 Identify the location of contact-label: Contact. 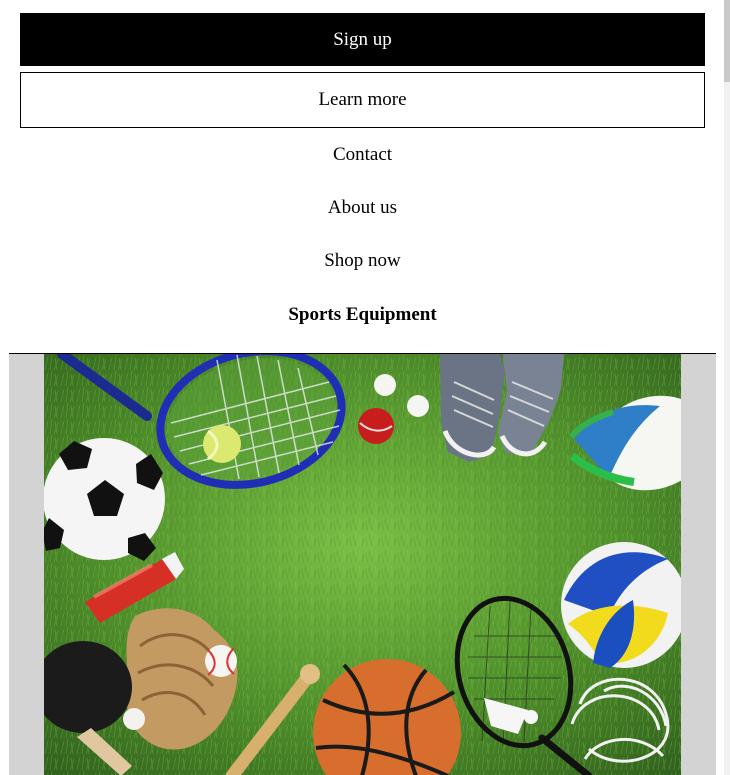
(362, 154).